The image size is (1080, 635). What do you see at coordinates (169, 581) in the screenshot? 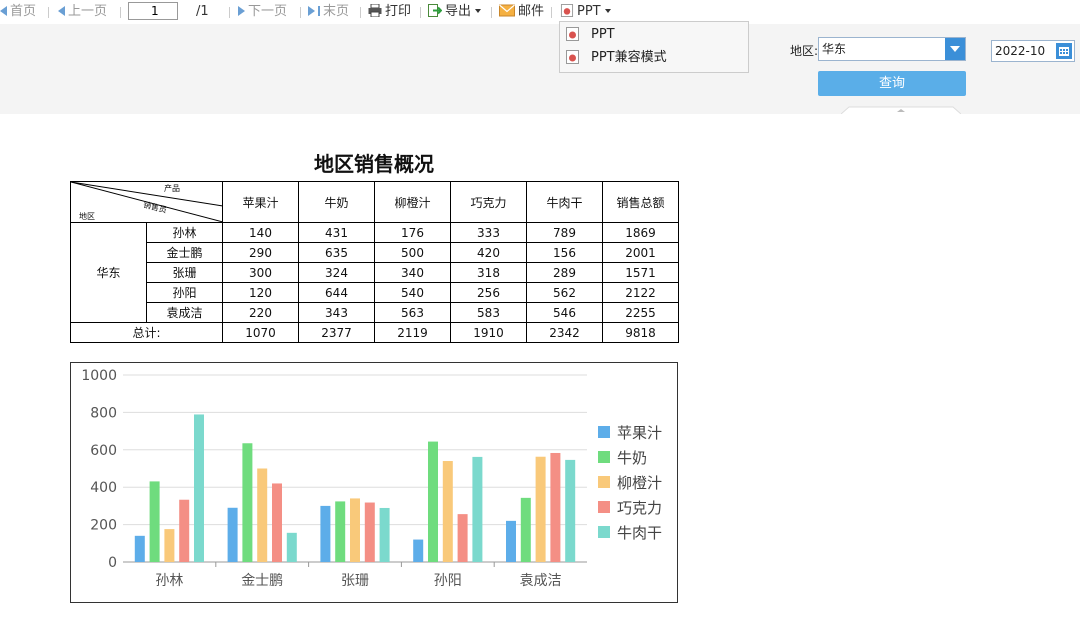
I see `x-tick-label: 孙林` at bounding box center [169, 581].